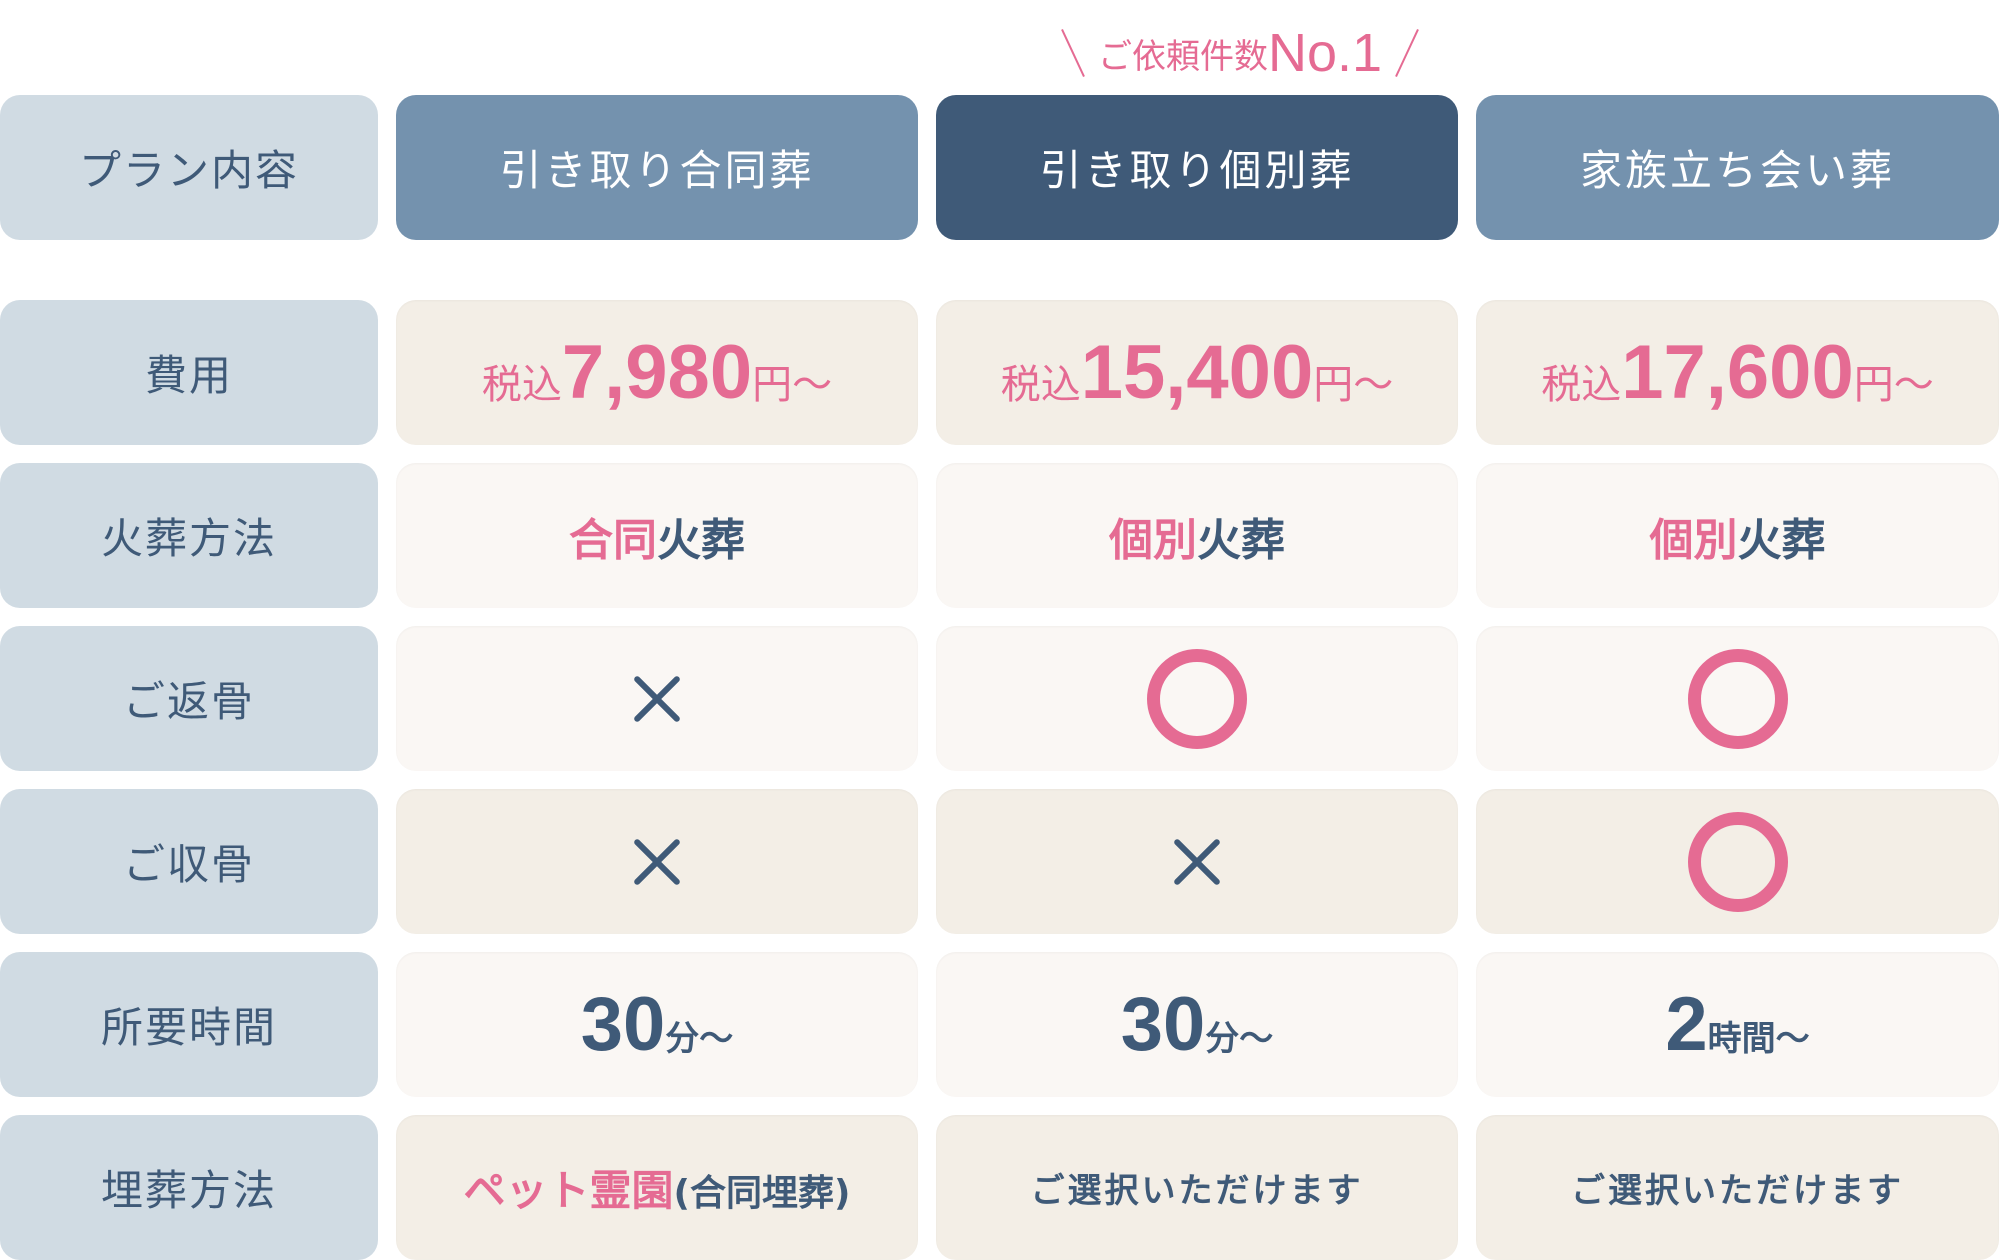 This screenshot has width=1999, height=1260. What do you see at coordinates (657, 167) in the screenshot?
I see `plan-header-group: 引き取り合同葬` at bounding box center [657, 167].